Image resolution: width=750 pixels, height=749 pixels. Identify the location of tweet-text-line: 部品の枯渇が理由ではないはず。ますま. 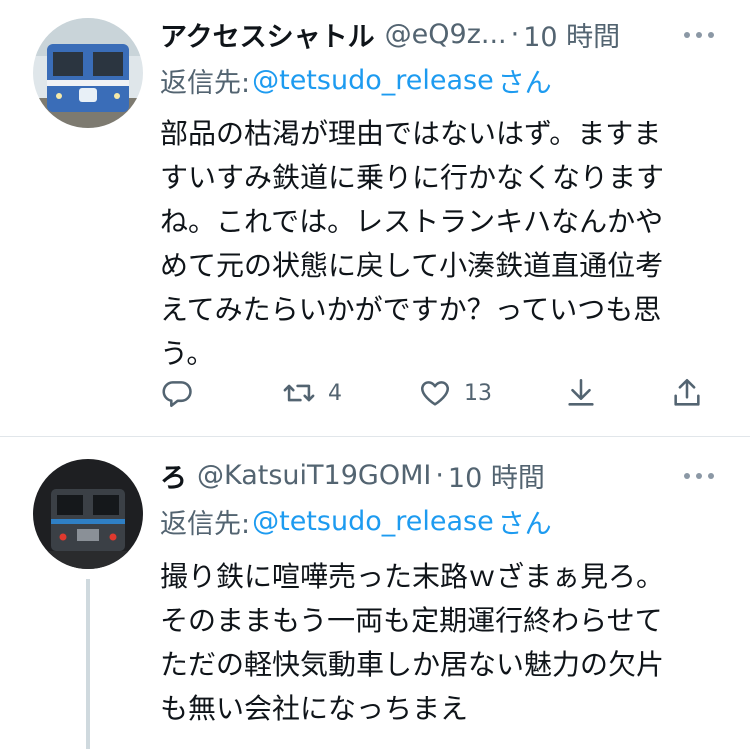
(411, 133).